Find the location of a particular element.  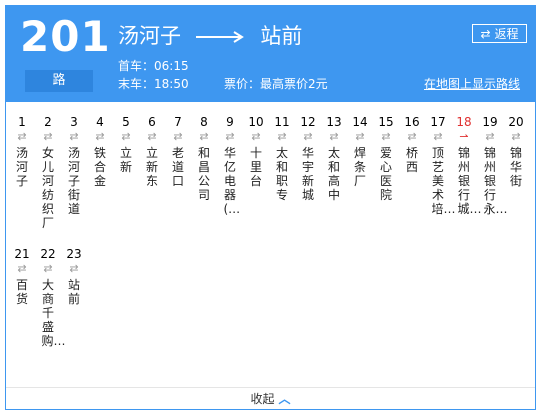

return-label: 返程 is located at coordinates (506, 34).